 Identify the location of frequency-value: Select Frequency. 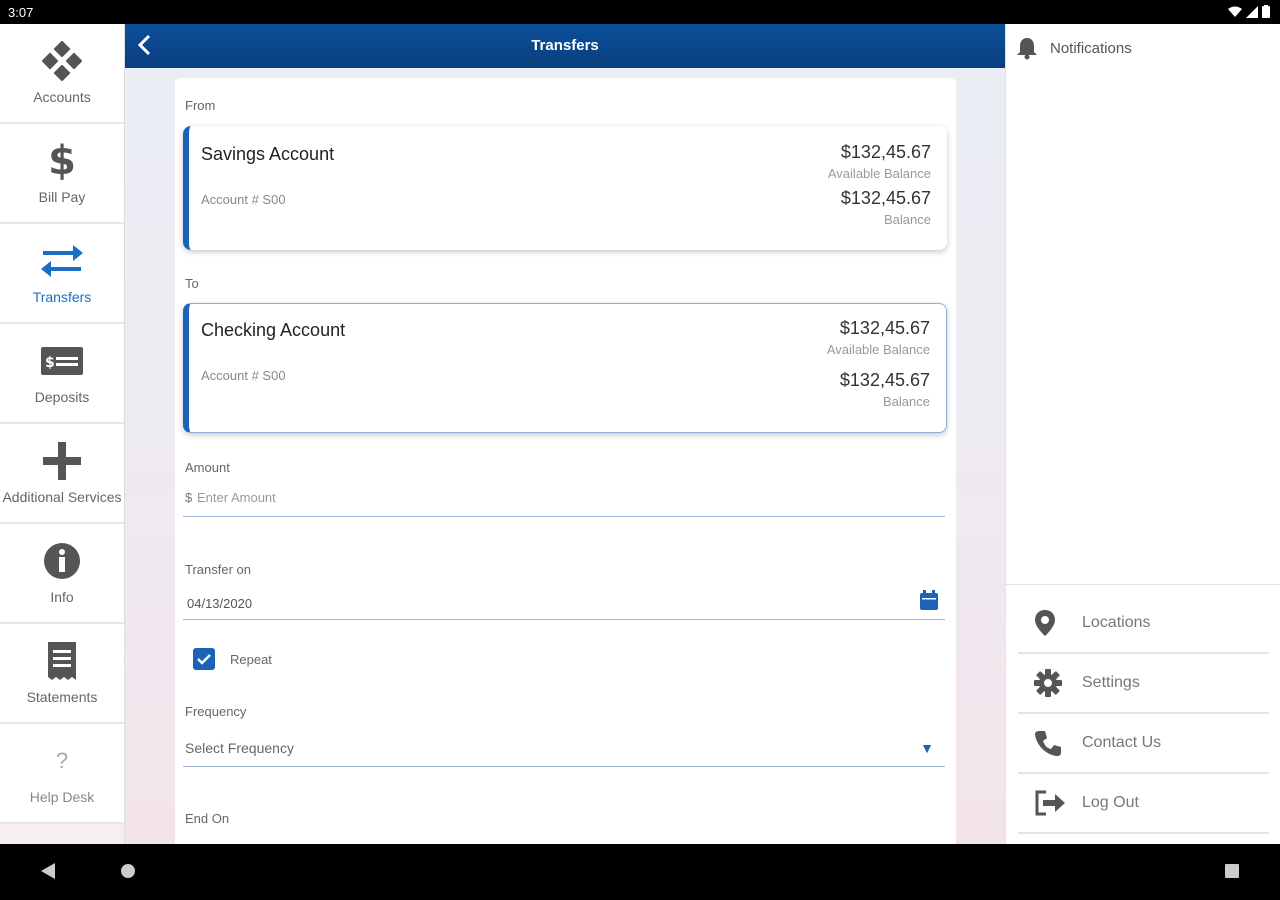
(239, 748).